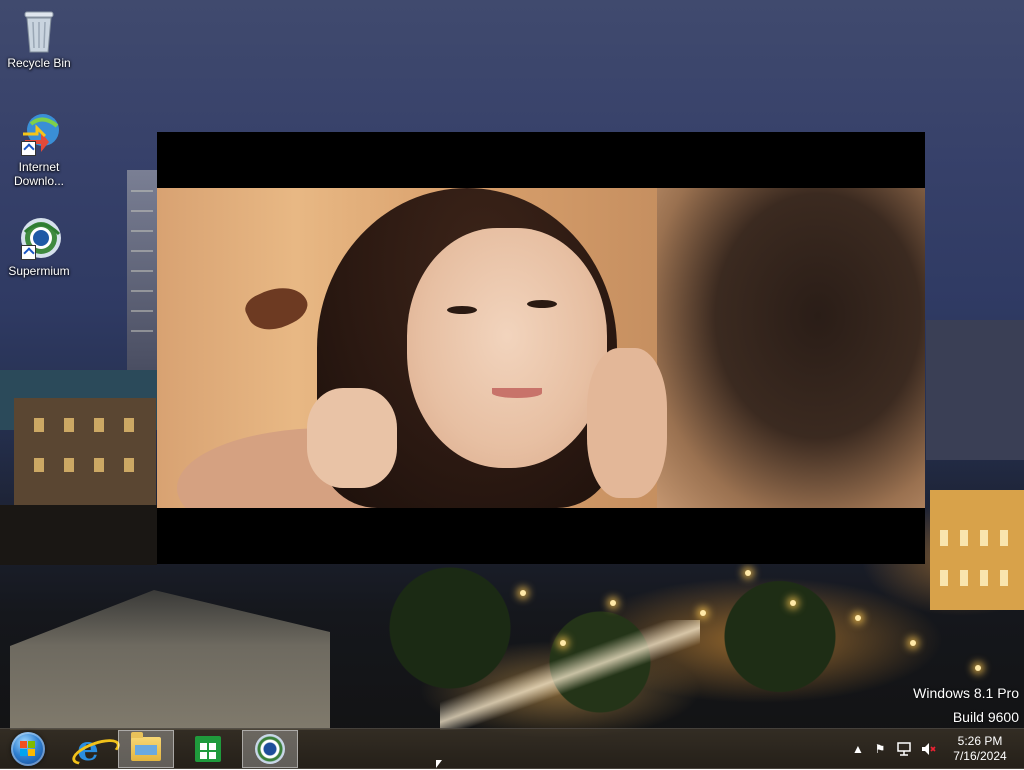 This screenshot has width=1024, height=770. What do you see at coordinates (966, 693) in the screenshot?
I see `windows-version-watermark: Windows 8.1 Pro` at bounding box center [966, 693].